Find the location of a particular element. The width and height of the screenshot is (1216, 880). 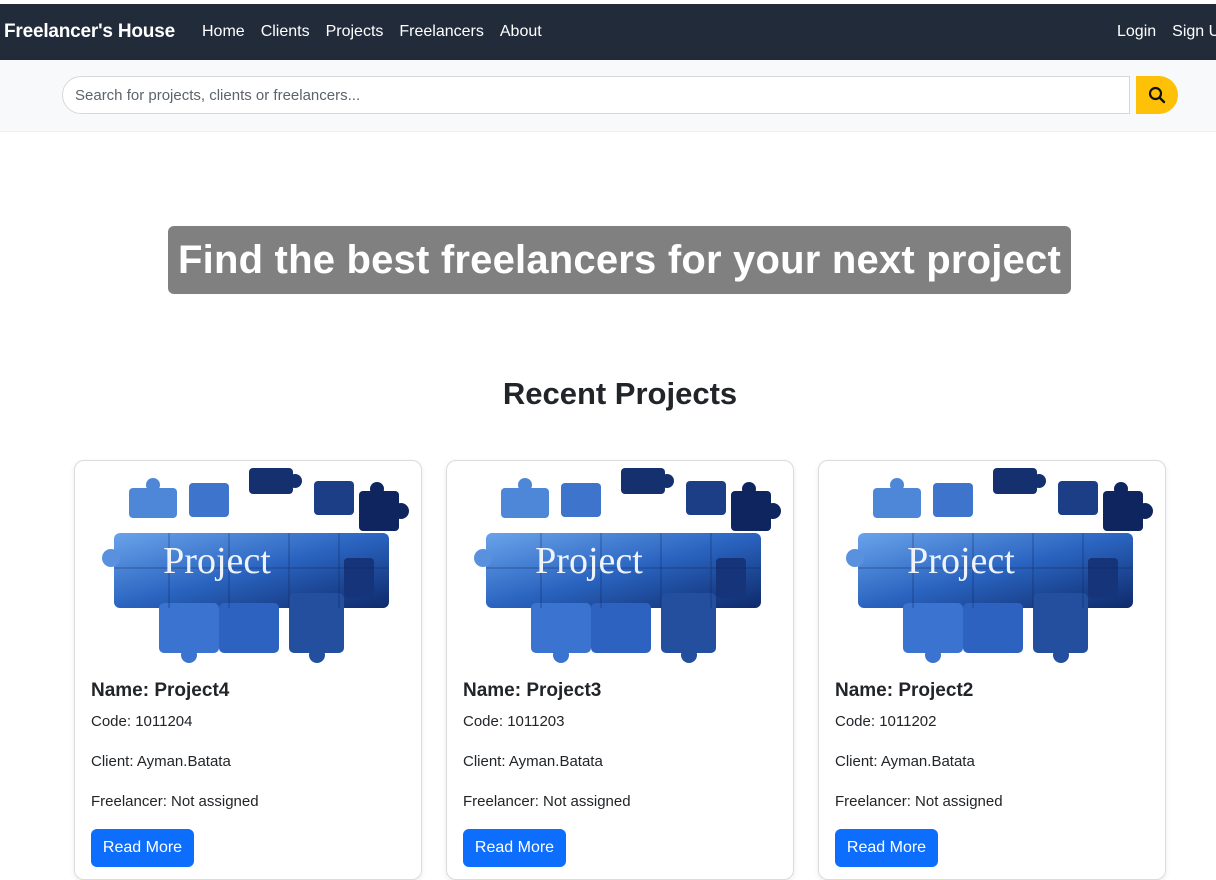

nav-link-home: Home is located at coordinates (223, 32).